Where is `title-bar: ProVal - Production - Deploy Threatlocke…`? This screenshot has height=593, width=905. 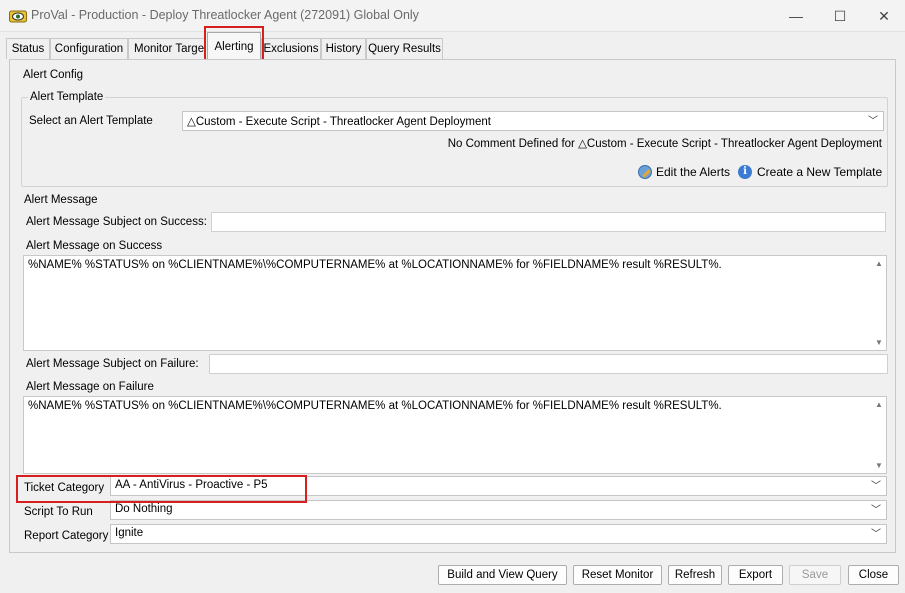
title-bar: ProVal - Production - Deploy Threatlocke… is located at coordinates (452, 16).